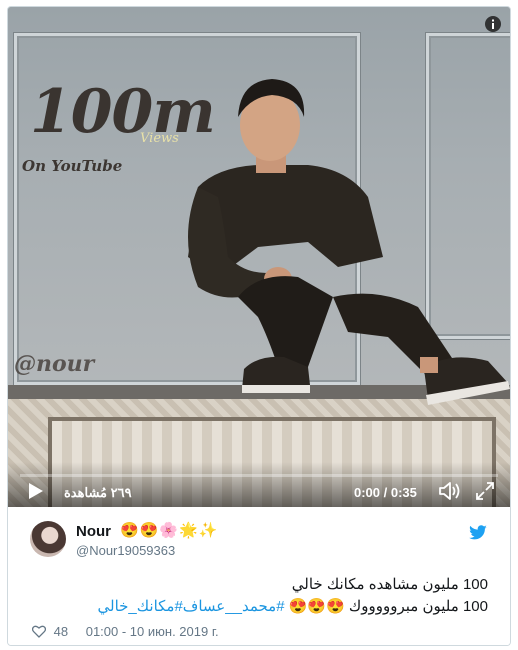 This screenshot has height=650, width=518. What do you see at coordinates (385, 492) in the screenshot?
I see `time-readout: 0:00 / 0:35` at bounding box center [385, 492].